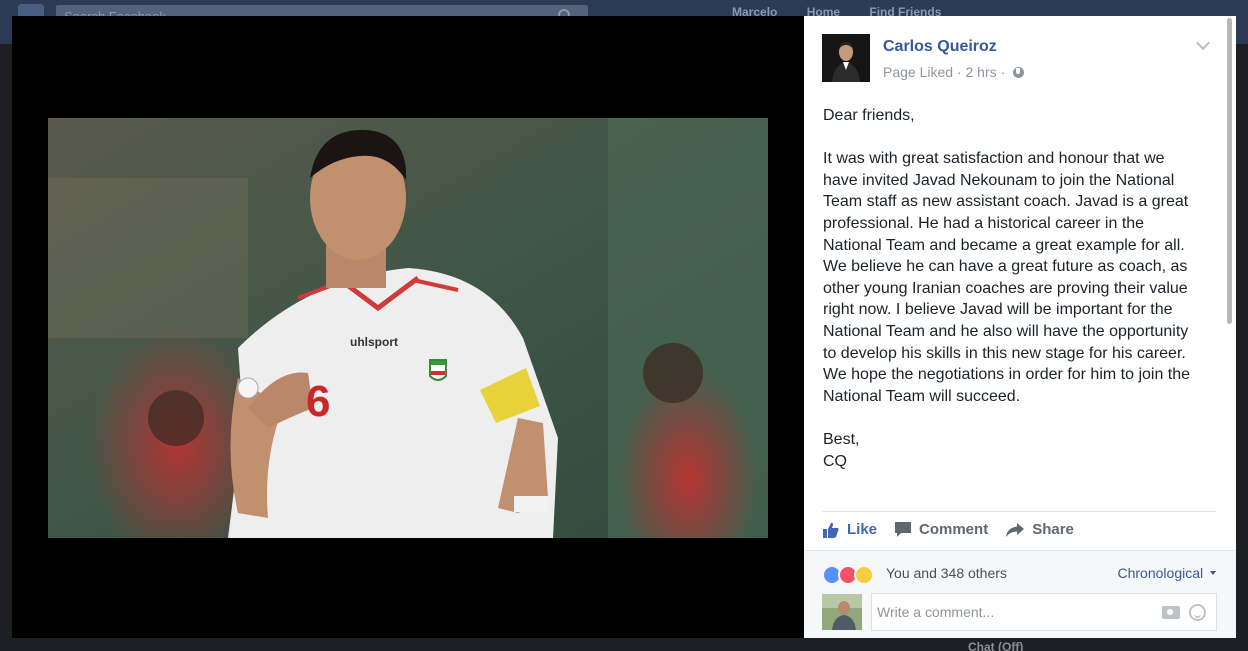  Describe the element at coordinates (864, 575) in the screenshot. I see `wow-reaction-icon` at that location.